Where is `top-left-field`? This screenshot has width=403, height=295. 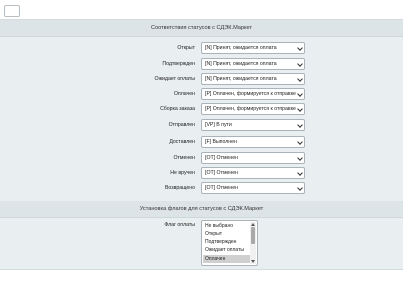
top-left-field is located at coordinates (12, 11).